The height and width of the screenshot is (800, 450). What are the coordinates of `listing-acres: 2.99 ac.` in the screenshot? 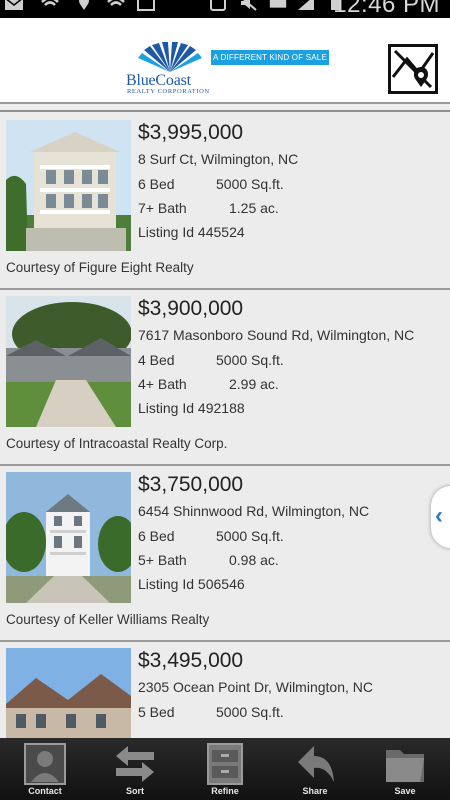 It's located at (254, 384).